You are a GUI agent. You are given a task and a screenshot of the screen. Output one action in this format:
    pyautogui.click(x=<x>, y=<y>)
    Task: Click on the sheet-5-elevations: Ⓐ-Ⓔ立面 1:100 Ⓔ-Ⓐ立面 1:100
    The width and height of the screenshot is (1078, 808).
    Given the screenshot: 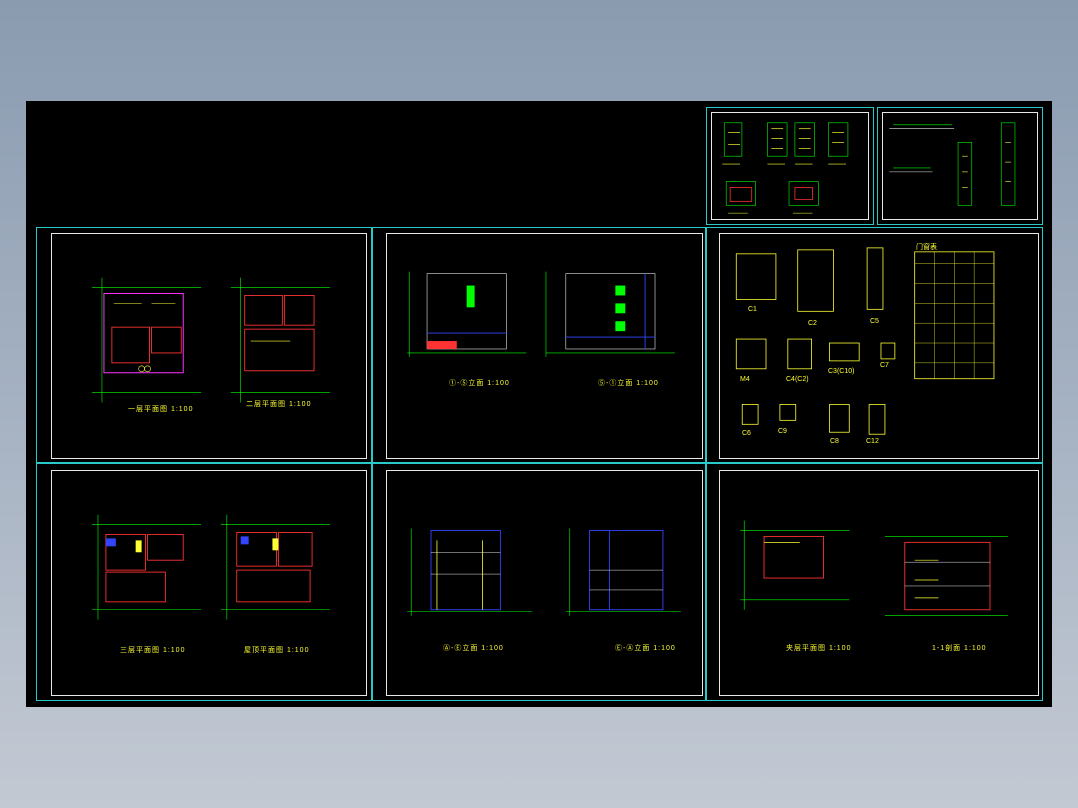 What is the action you would take?
    pyautogui.click(x=539, y=582)
    